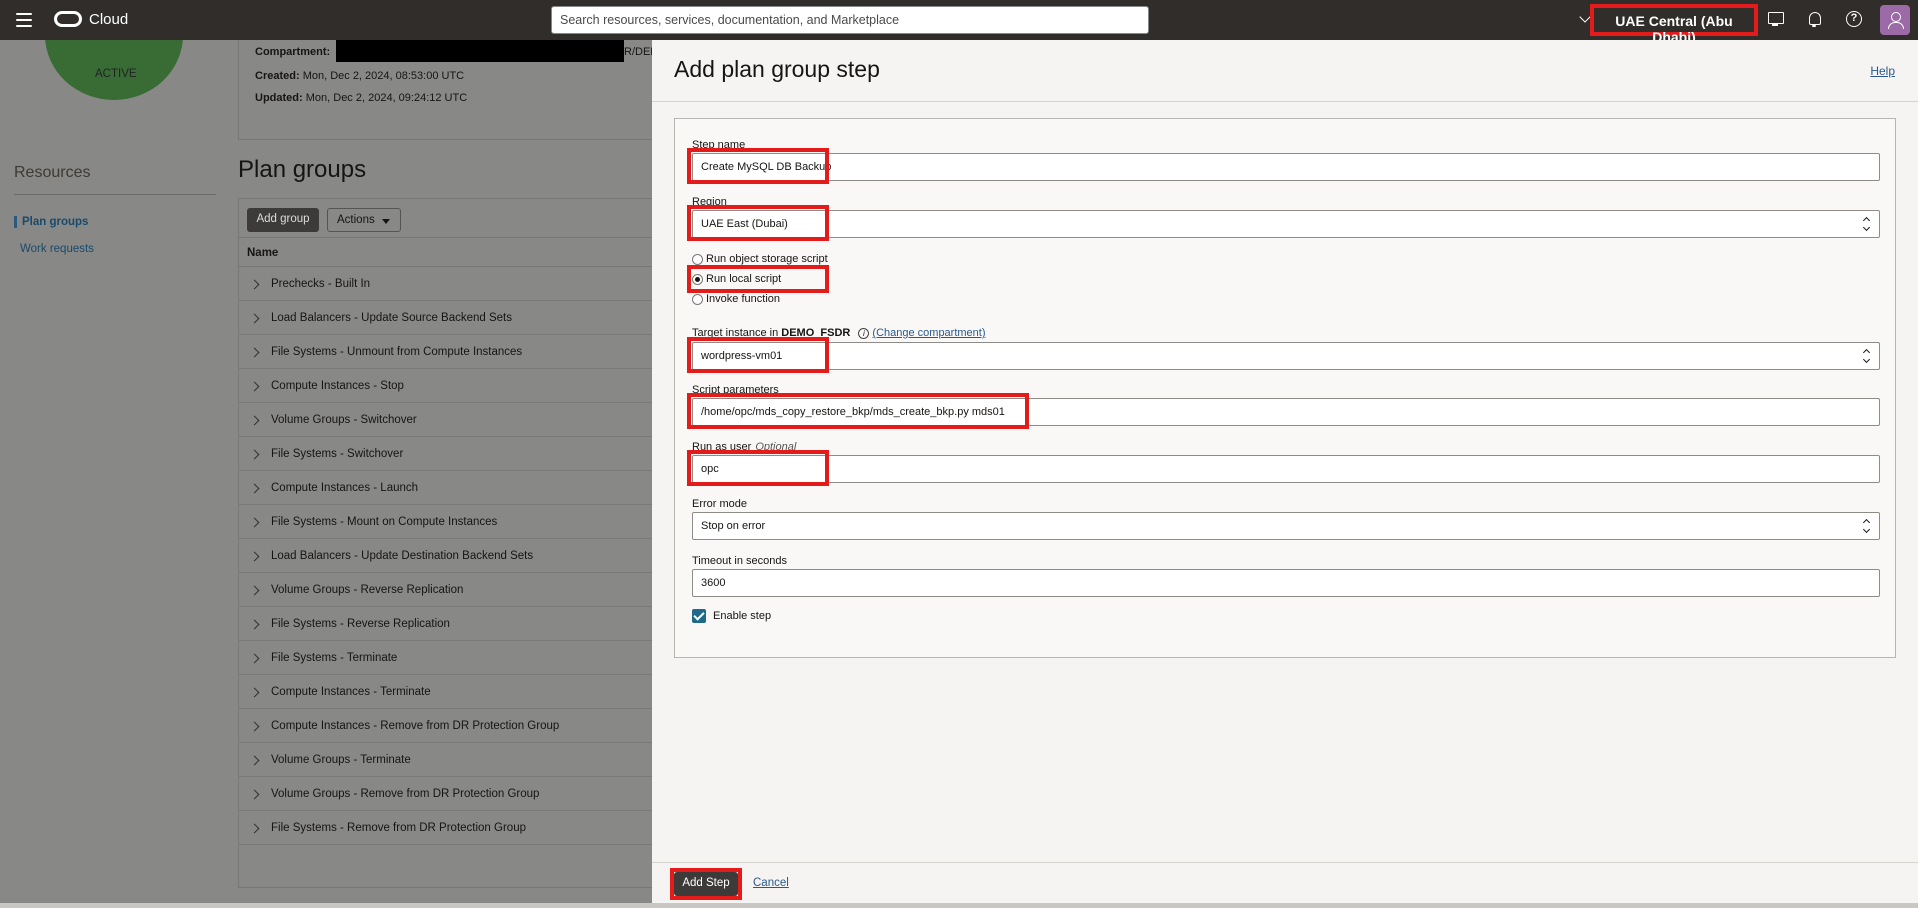 The width and height of the screenshot is (1918, 908). Describe the element at coordinates (1286, 356) in the screenshot. I see `target-instance-select: wordpress-vm01` at that location.